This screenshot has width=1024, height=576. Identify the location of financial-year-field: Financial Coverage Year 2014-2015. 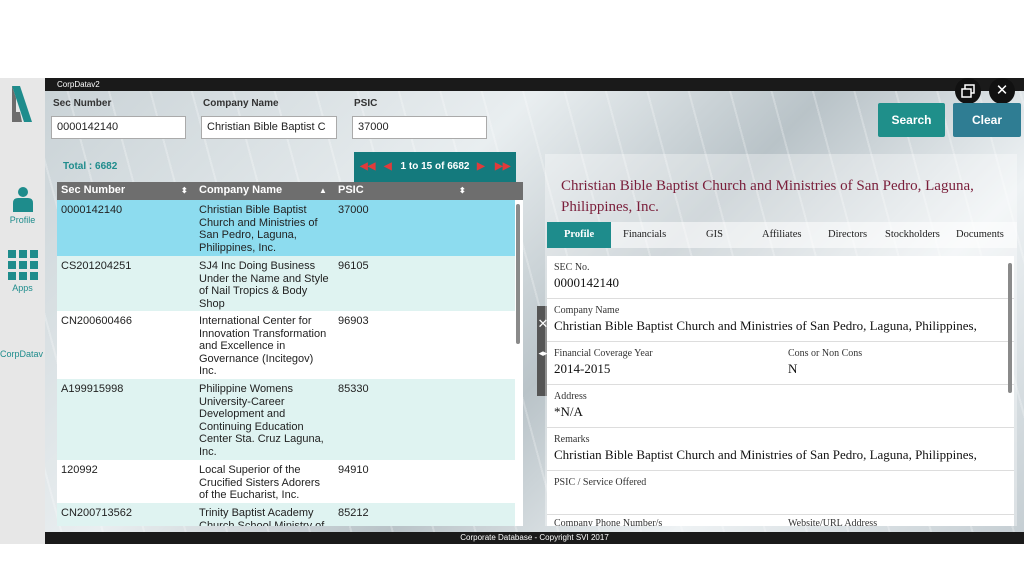
(603, 362).